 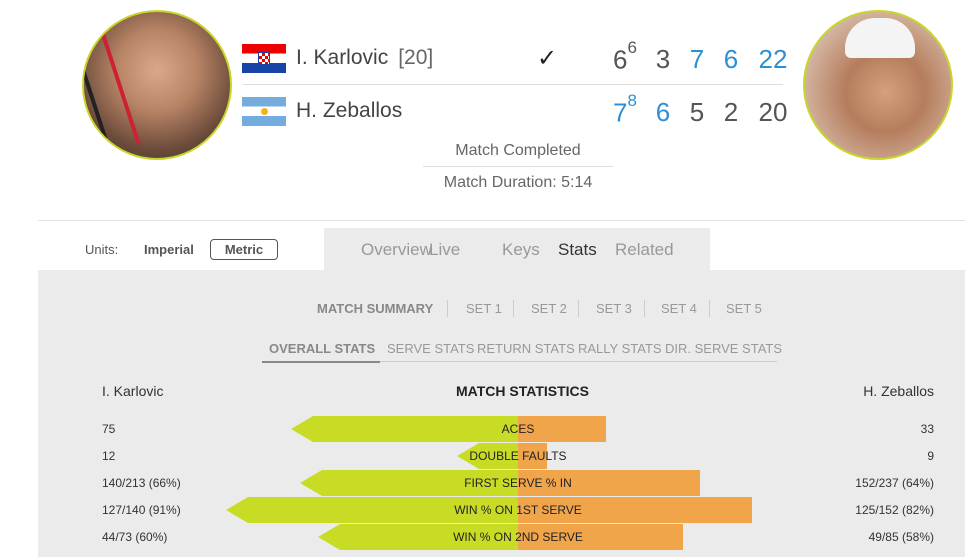 What do you see at coordinates (518, 483) in the screenshot?
I see `stat-label: FIRST SERVE % IN` at bounding box center [518, 483].